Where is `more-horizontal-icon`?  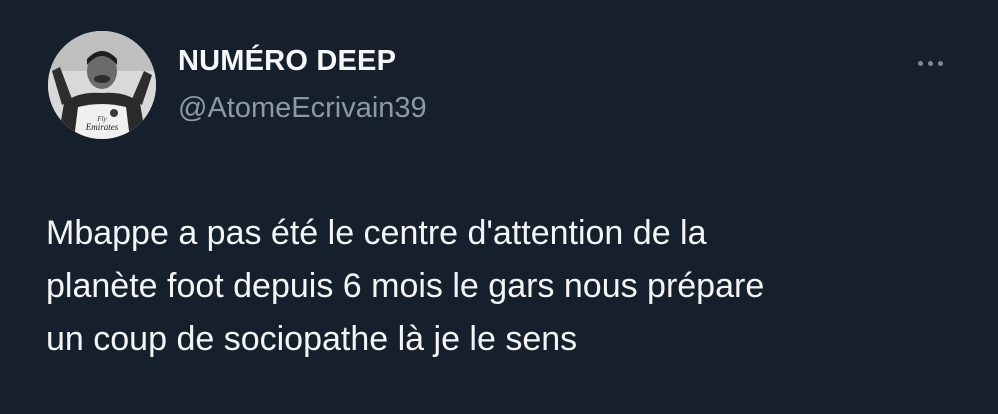 more-horizontal-icon is located at coordinates (930, 63).